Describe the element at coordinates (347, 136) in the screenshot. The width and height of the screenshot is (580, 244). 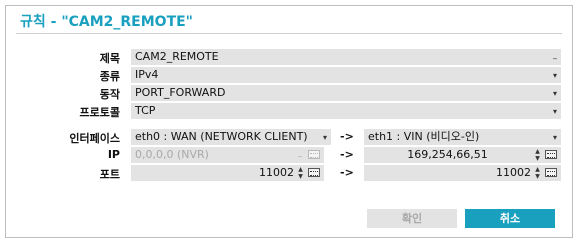
I see `interface-arrow: ->` at that location.